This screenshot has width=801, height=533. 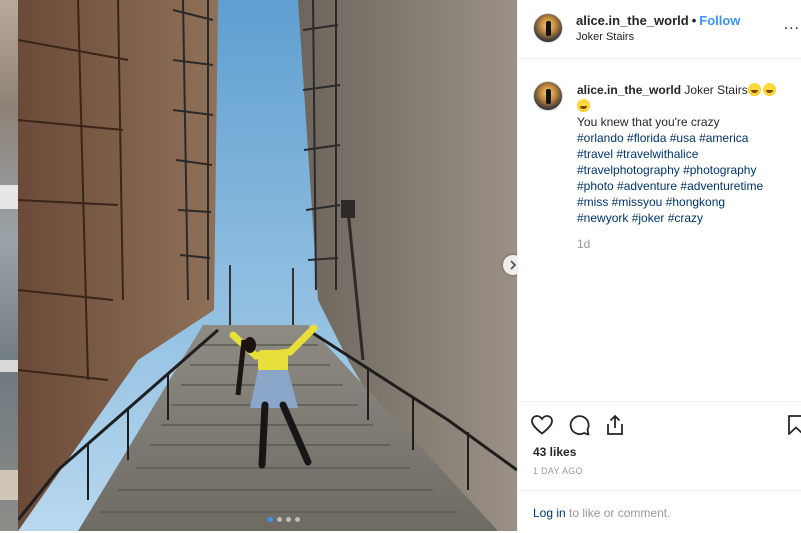 What do you see at coordinates (687, 202) in the screenshot?
I see `hashtag-line: #miss #missyou #hongkong` at bounding box center [687, 202].